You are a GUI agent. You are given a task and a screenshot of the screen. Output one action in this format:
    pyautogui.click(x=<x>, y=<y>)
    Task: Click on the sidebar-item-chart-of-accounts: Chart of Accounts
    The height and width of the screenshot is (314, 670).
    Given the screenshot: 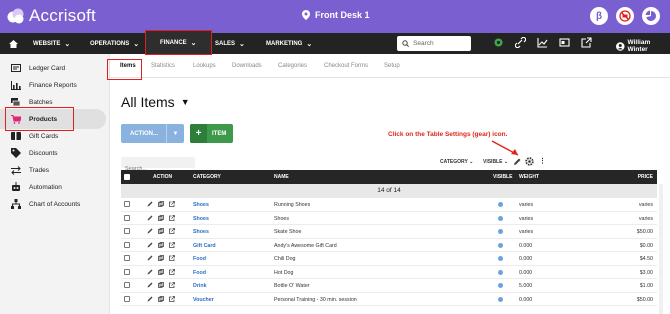 What is the action you would take?
    pyautogui.click(x=53, y=204)
    